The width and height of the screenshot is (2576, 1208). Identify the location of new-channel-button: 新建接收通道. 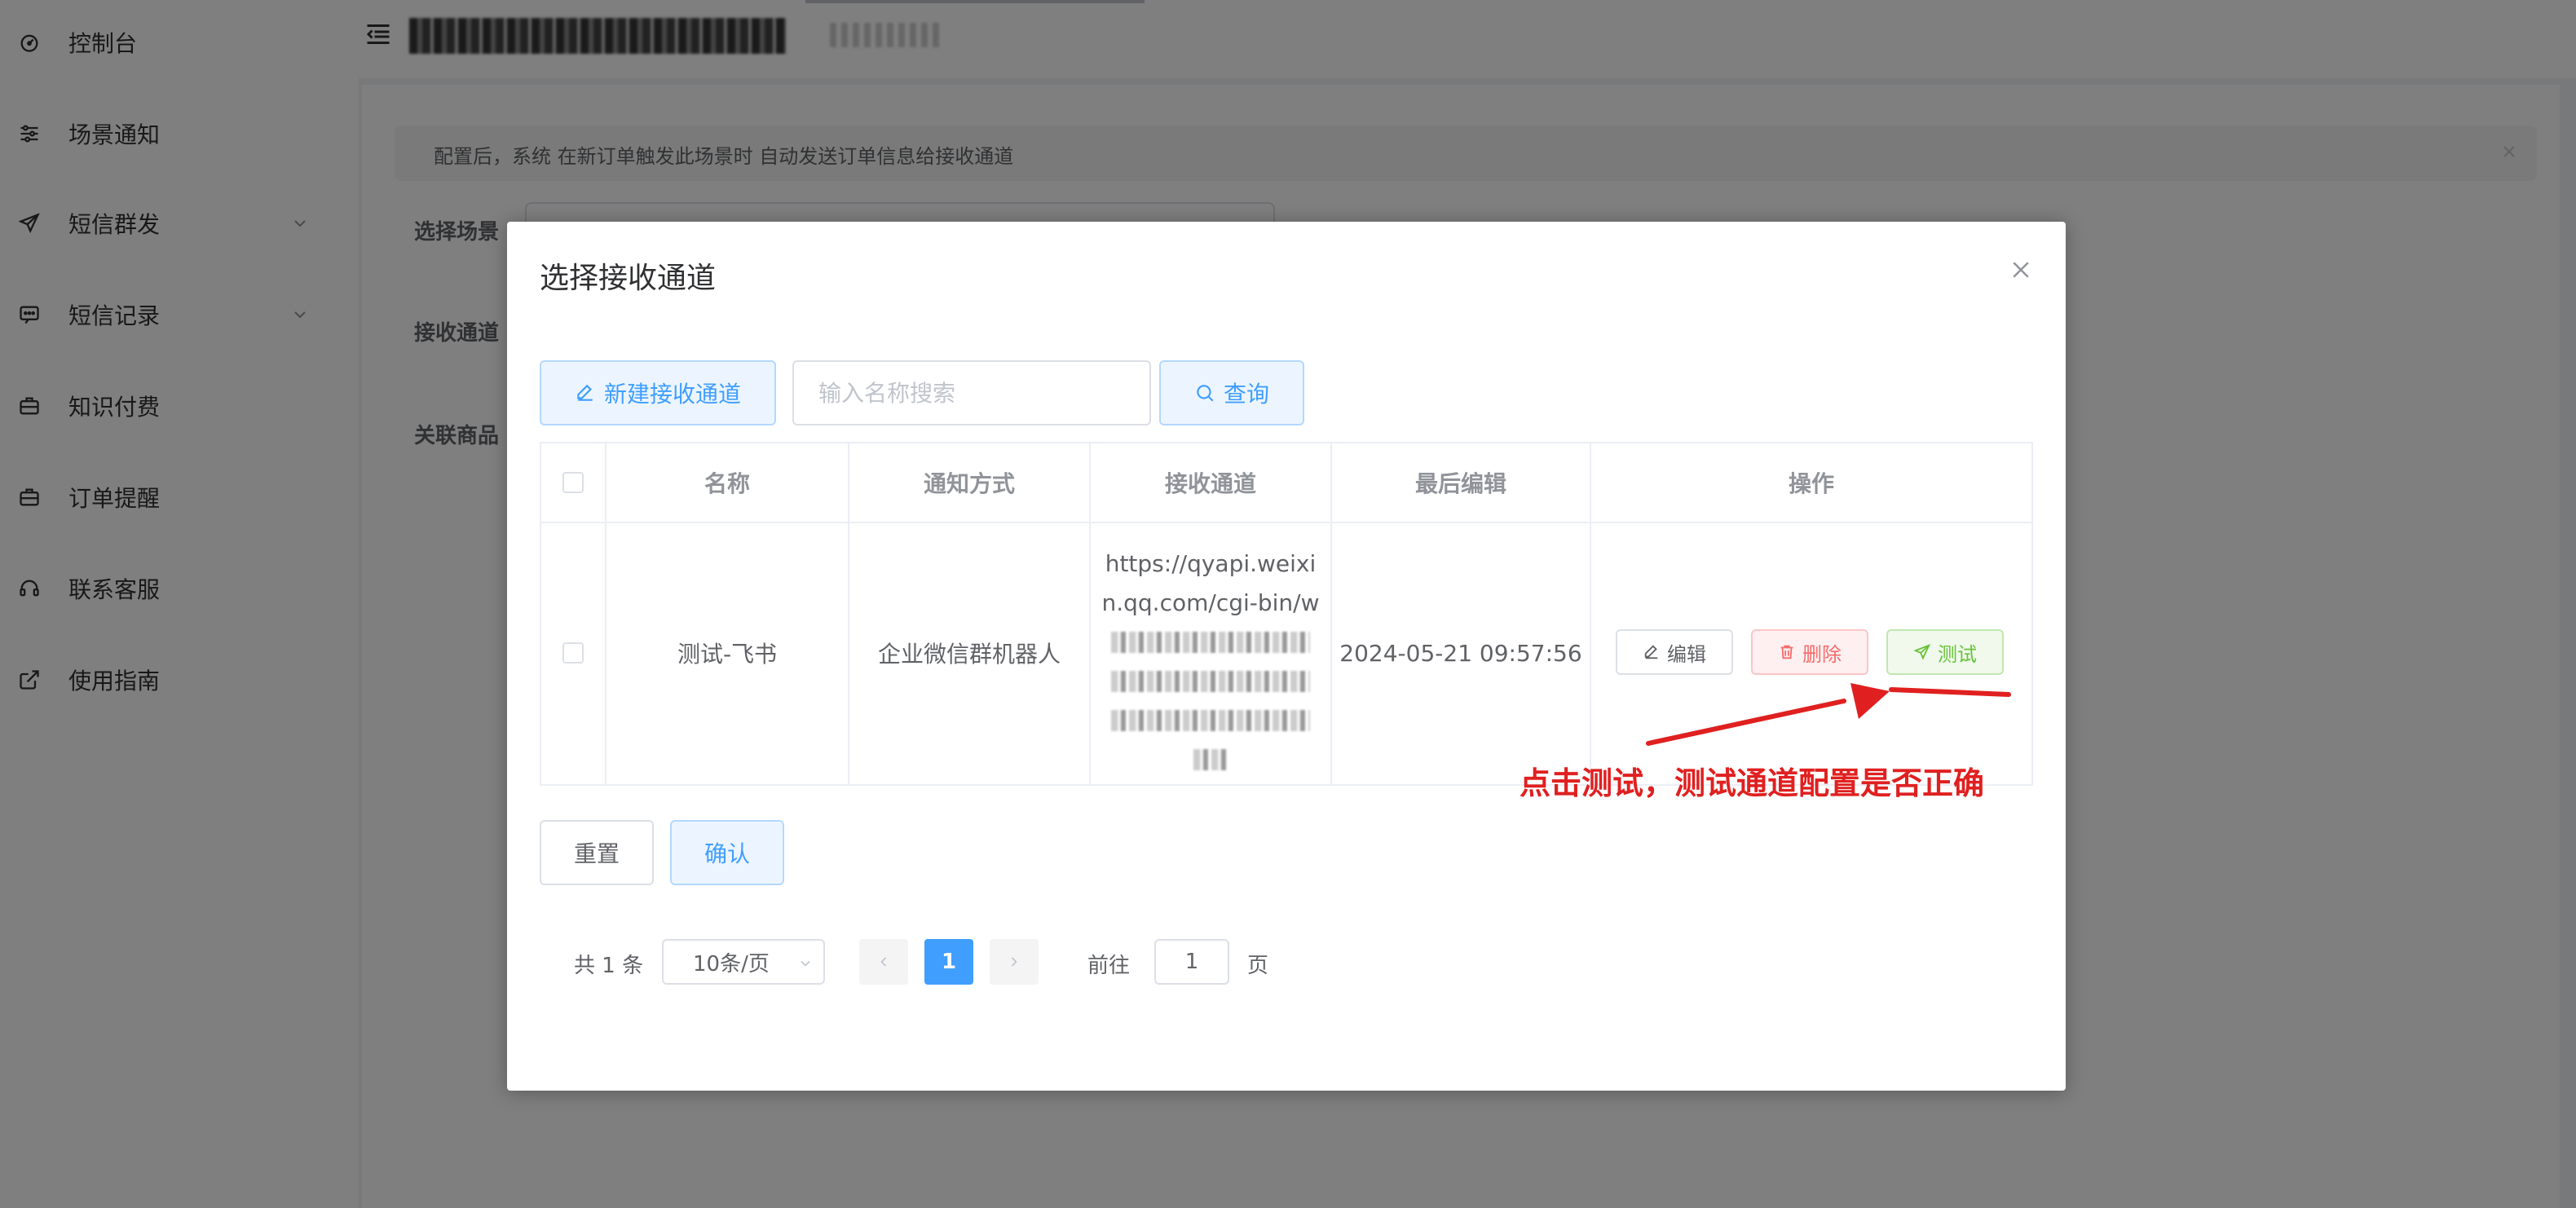
(658, 393).